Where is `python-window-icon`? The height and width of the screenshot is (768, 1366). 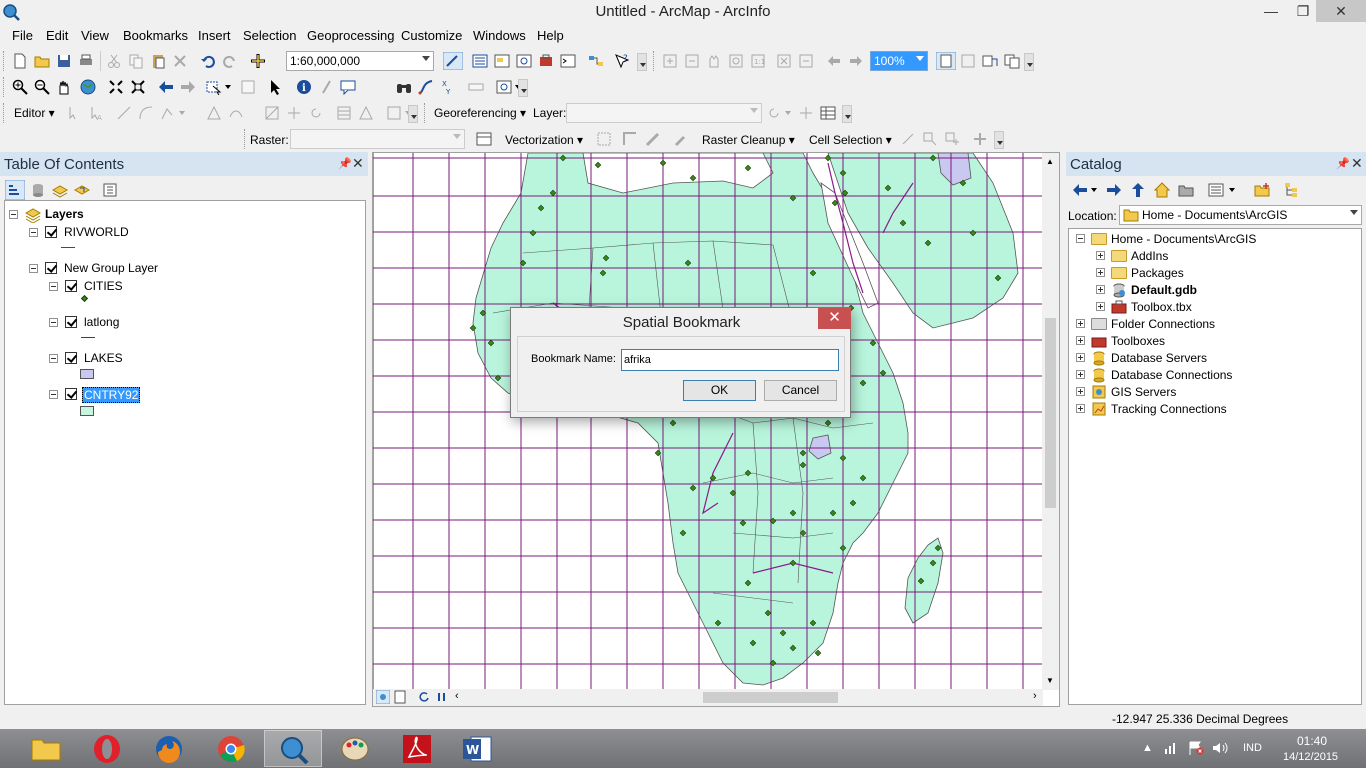
python-window-icon is located at coordinates (568, 61).